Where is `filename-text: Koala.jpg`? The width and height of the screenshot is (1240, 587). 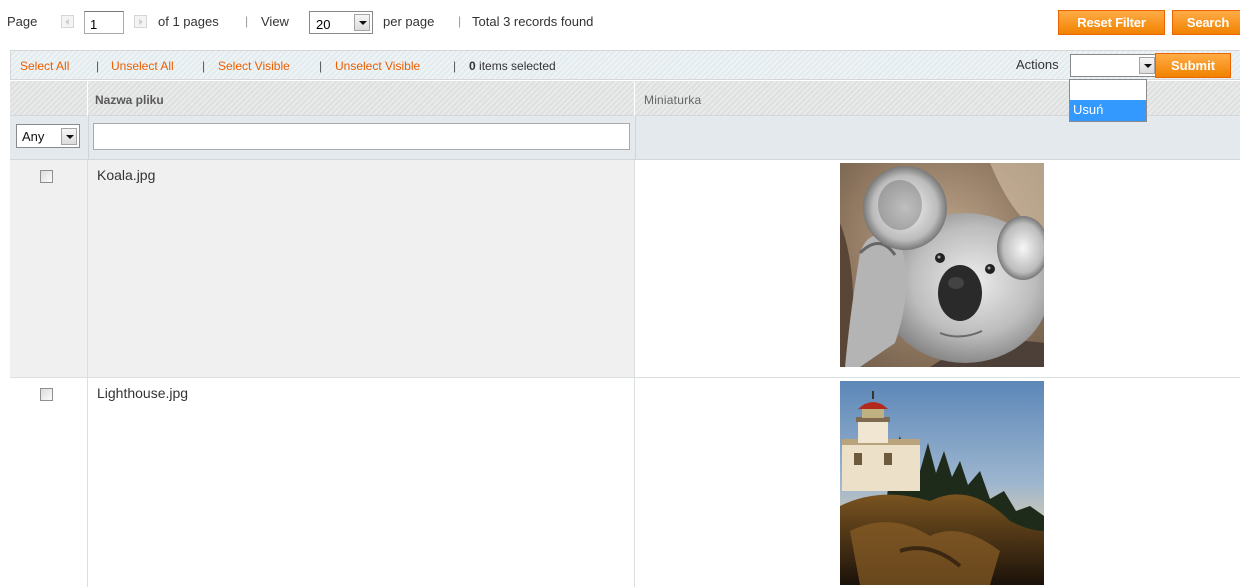 filename-text: Koala.jpg is located at coordinates (126, 175).